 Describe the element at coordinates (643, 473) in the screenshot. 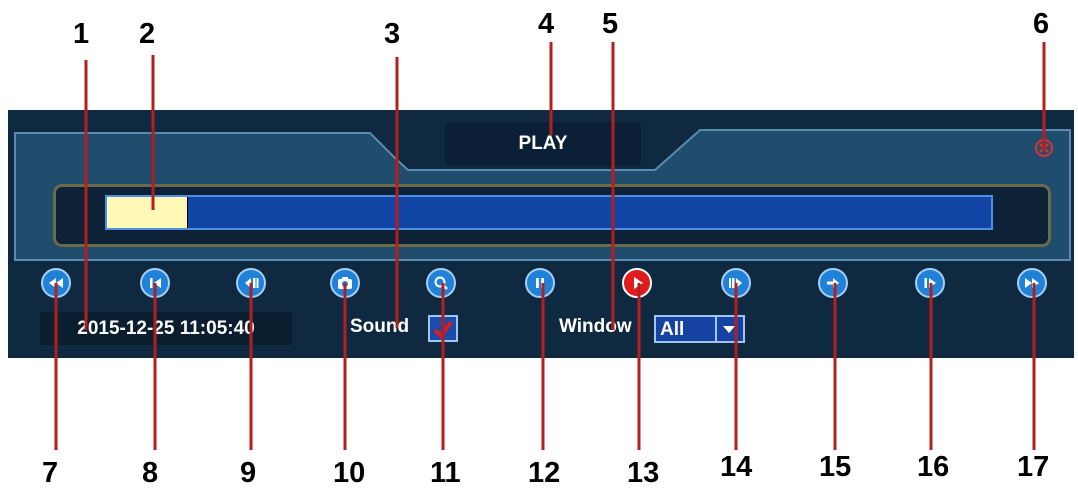

I see `callout-number: 13` at that location.